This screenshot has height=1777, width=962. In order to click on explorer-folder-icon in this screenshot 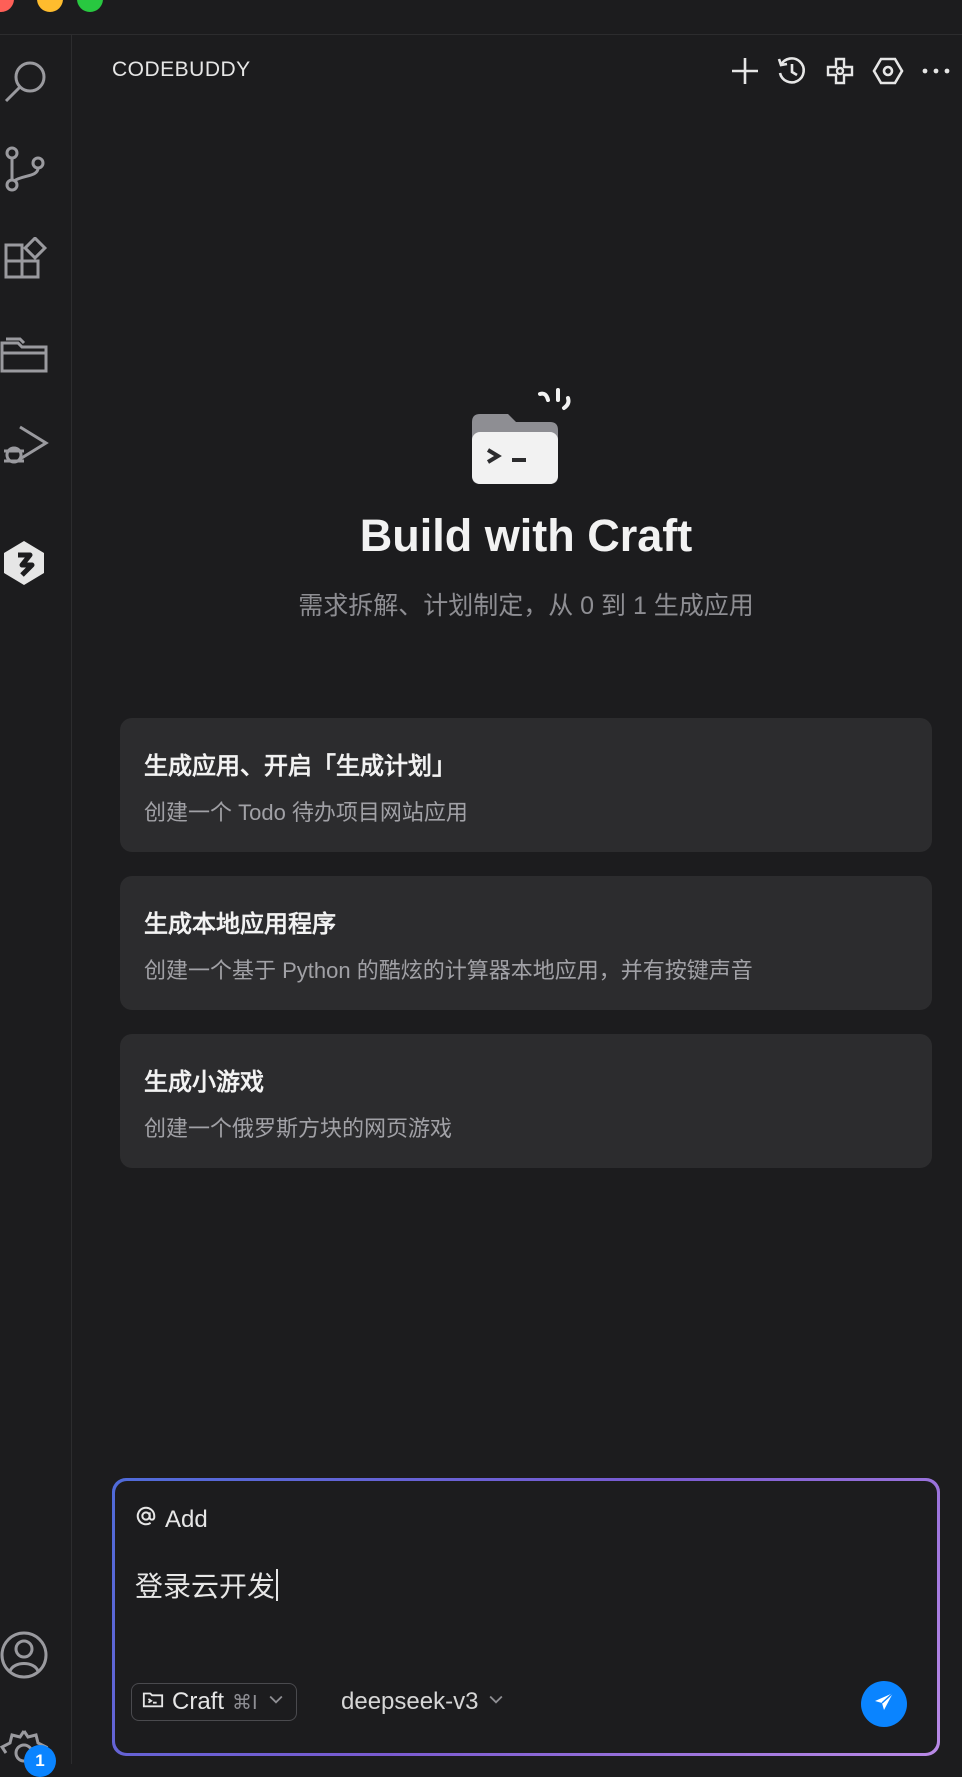, I will do `click(26, 355)`.